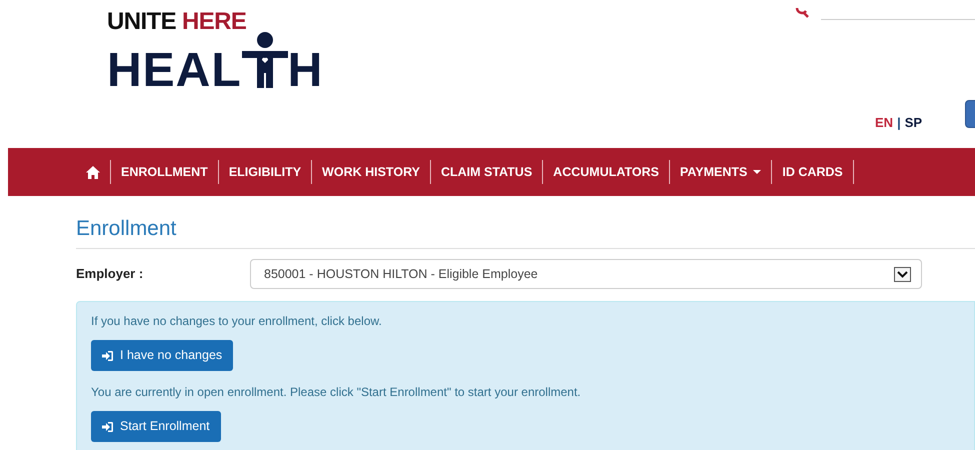  I want to click on chevron-icon, so click(902, 274).